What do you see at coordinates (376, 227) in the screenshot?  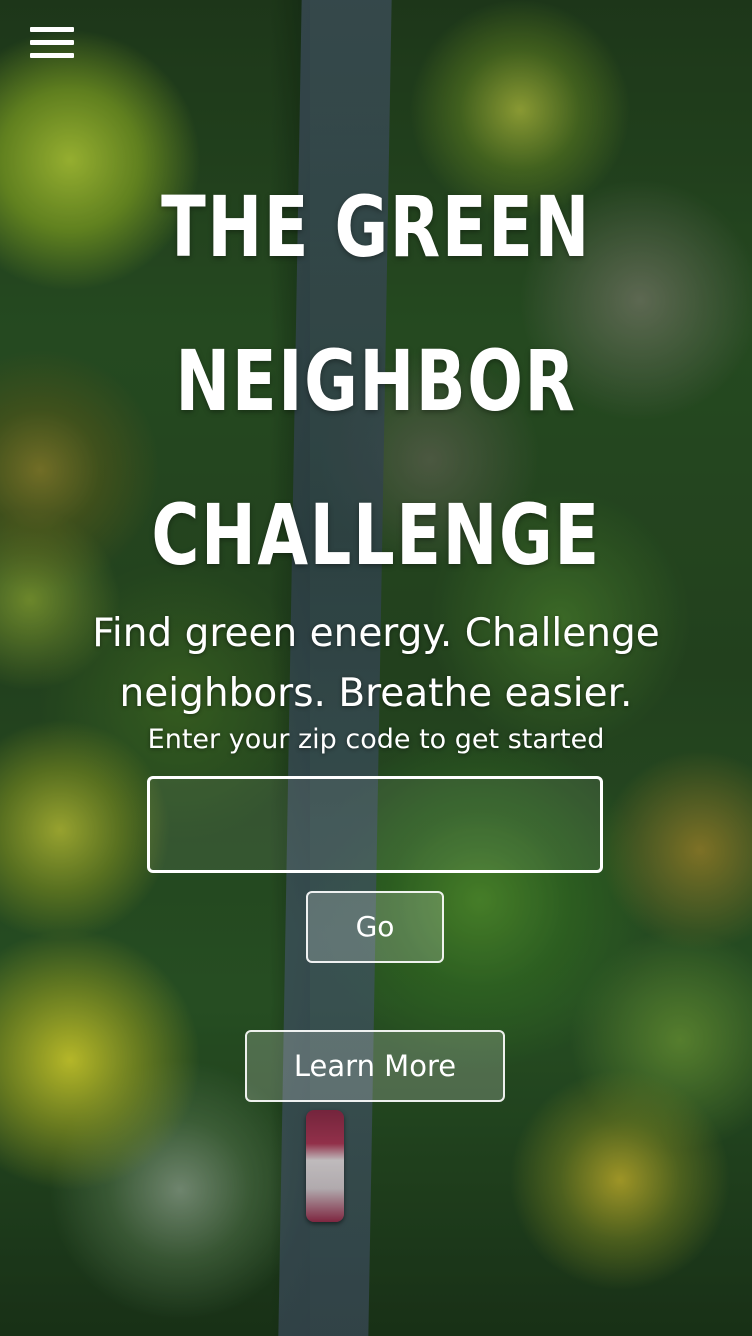 I see `title-line: THE GREEN` at bounding box center [376, 227].